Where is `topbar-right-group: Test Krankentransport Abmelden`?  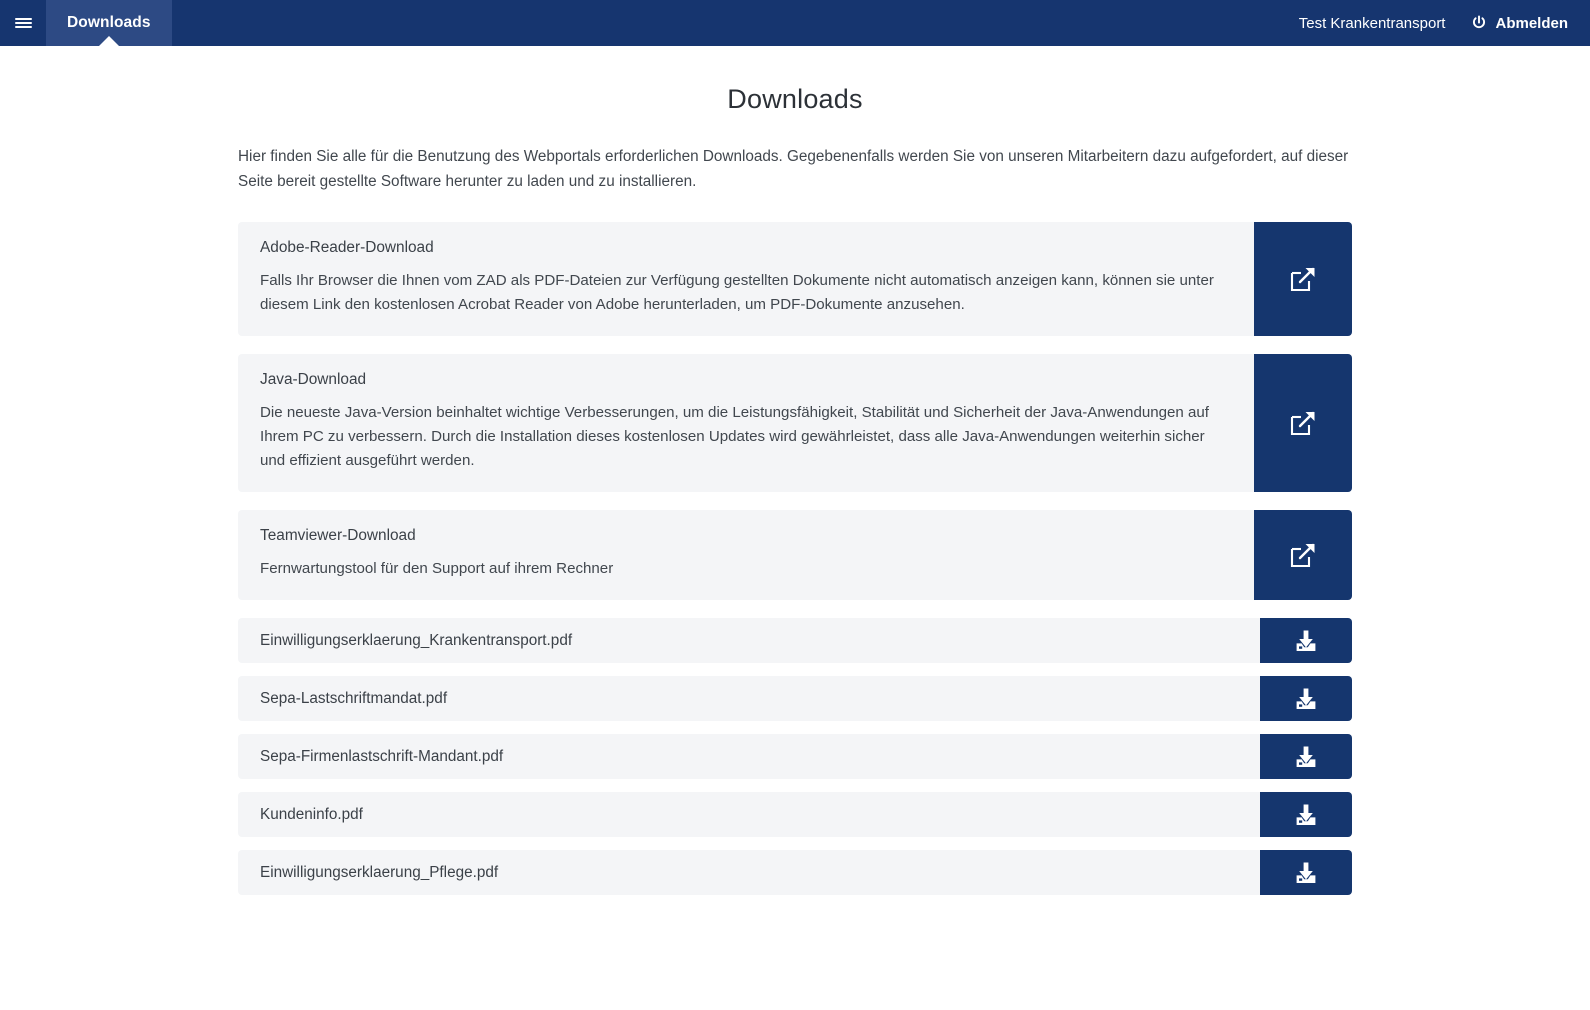 topbar-right-group: Test Krankentransport Abmelden is located at coordinates (1444, 23).